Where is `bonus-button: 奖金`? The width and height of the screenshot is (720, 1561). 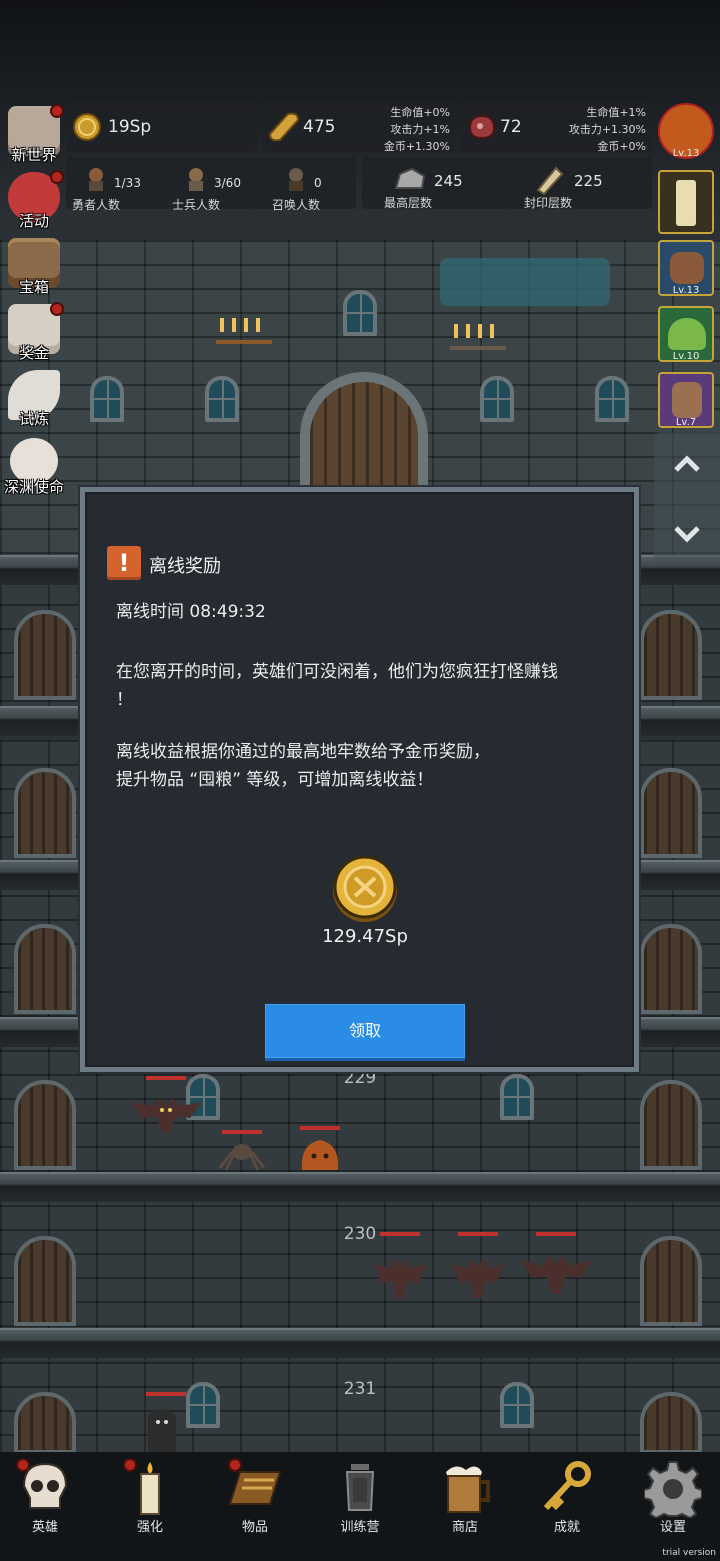
bonus-button: 奖金 is located at coordinates (34, 332).